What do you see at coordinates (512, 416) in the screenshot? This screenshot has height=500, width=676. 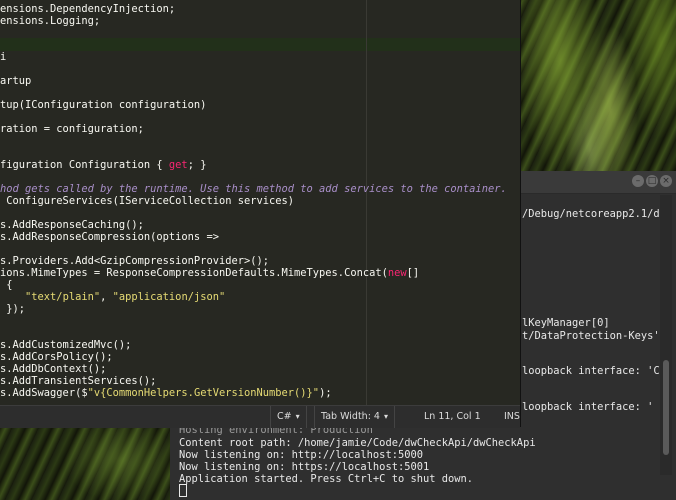 I see `insert-mode: INS` at bounding box center [512, 416].